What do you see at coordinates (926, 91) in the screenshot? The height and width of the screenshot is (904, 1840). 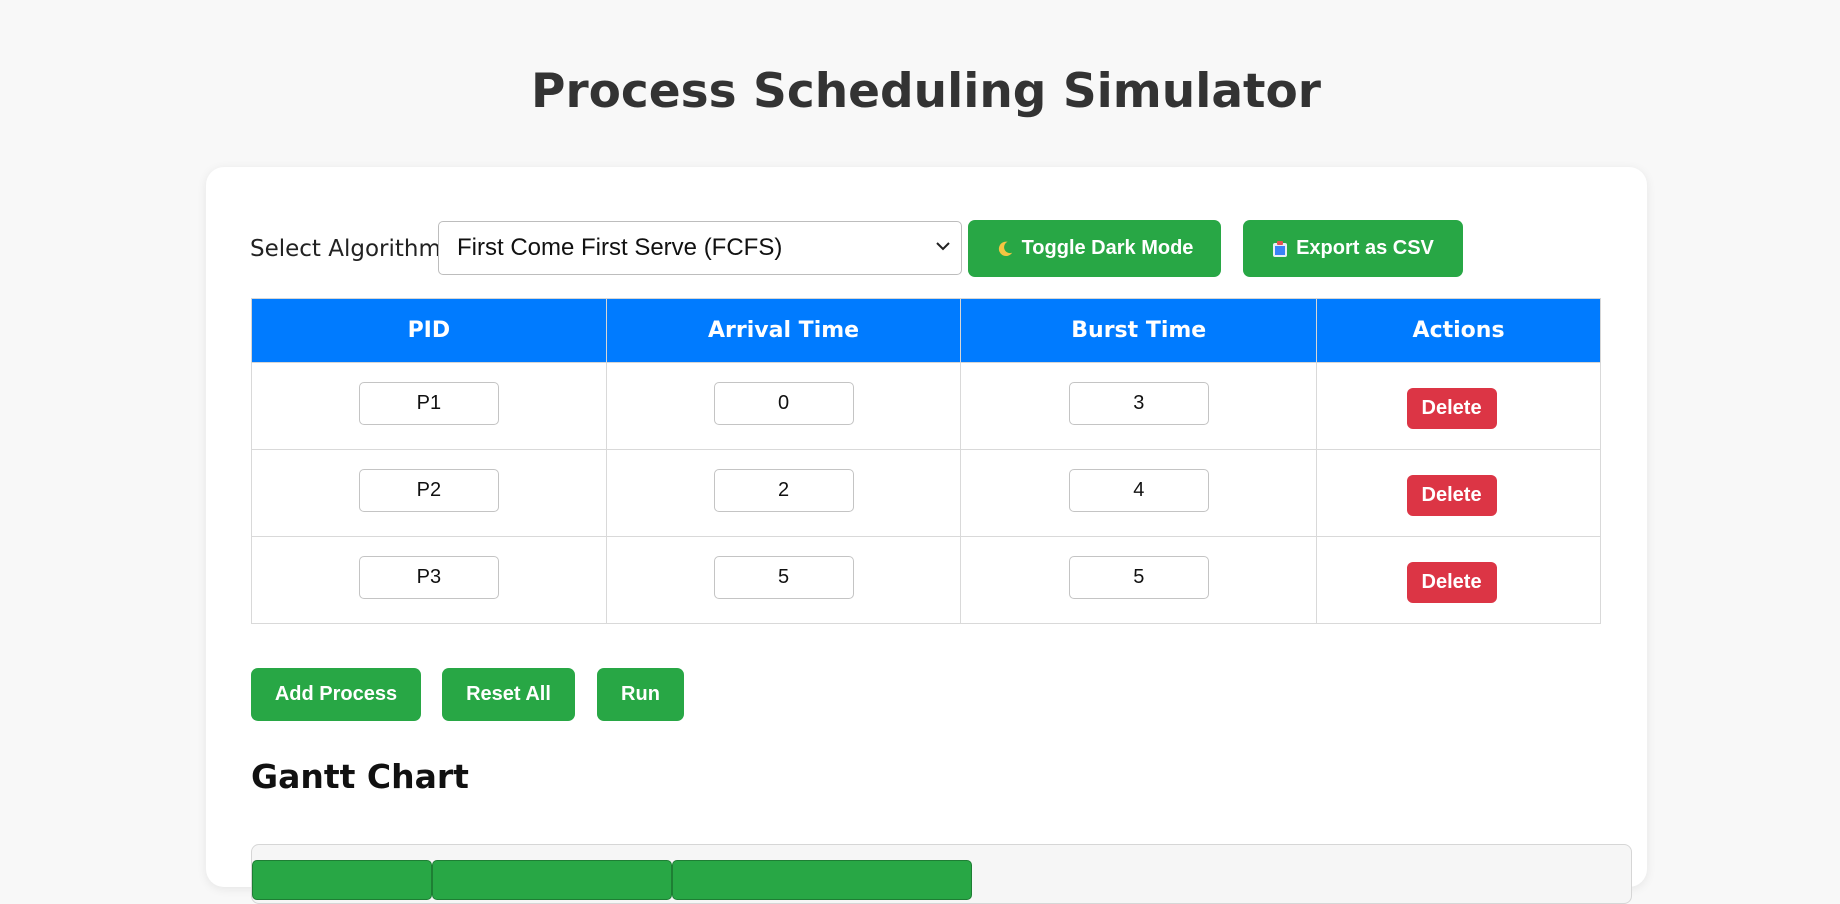 I see `page-title: Process Scheduling Simulator` at bounding box center [926, 91].